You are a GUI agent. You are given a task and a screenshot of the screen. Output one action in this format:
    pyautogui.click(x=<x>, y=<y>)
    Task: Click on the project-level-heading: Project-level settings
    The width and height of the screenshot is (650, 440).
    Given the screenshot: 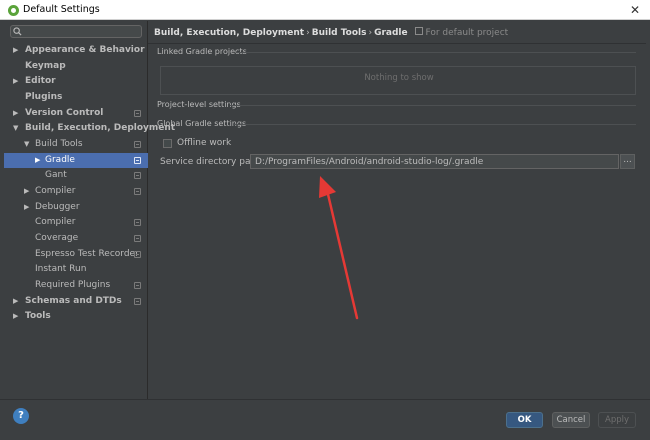 What is the action you would take?
    pyautogui.click(x=199, y=104)
    